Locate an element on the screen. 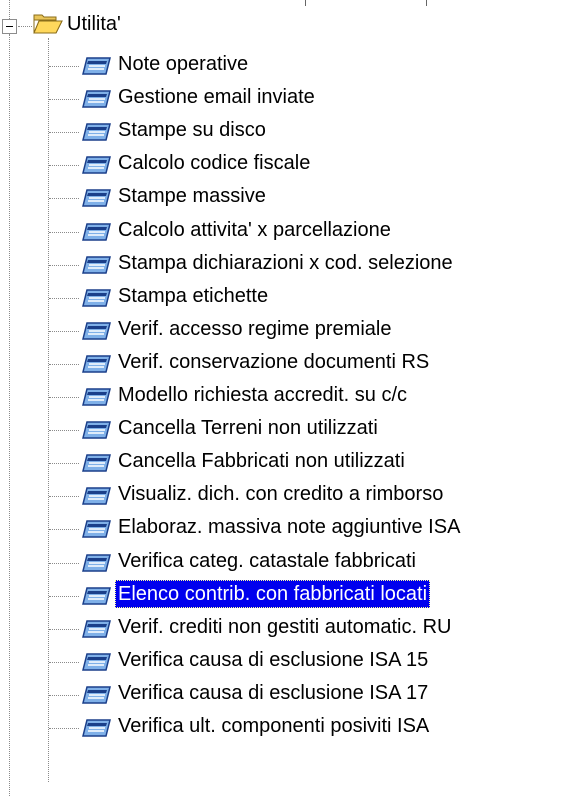 This screenshot has width=568, height=796. tree-item: Verif. crediti non gestiti automatic. RU is located at coordinates (284, 627).